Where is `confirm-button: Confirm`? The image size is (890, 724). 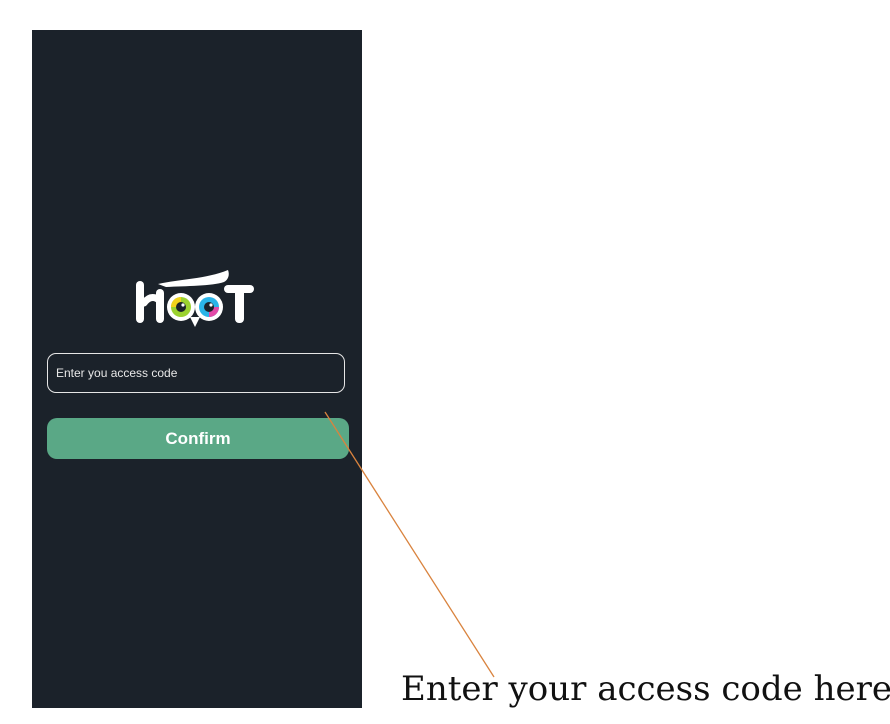 confirm-button: Confirm is located at coordinates (198, 438).